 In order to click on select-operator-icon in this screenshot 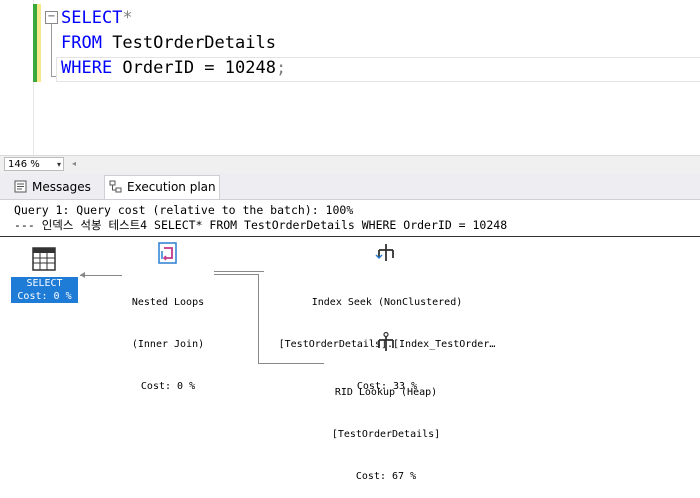, I will do `click(44, 259)`.